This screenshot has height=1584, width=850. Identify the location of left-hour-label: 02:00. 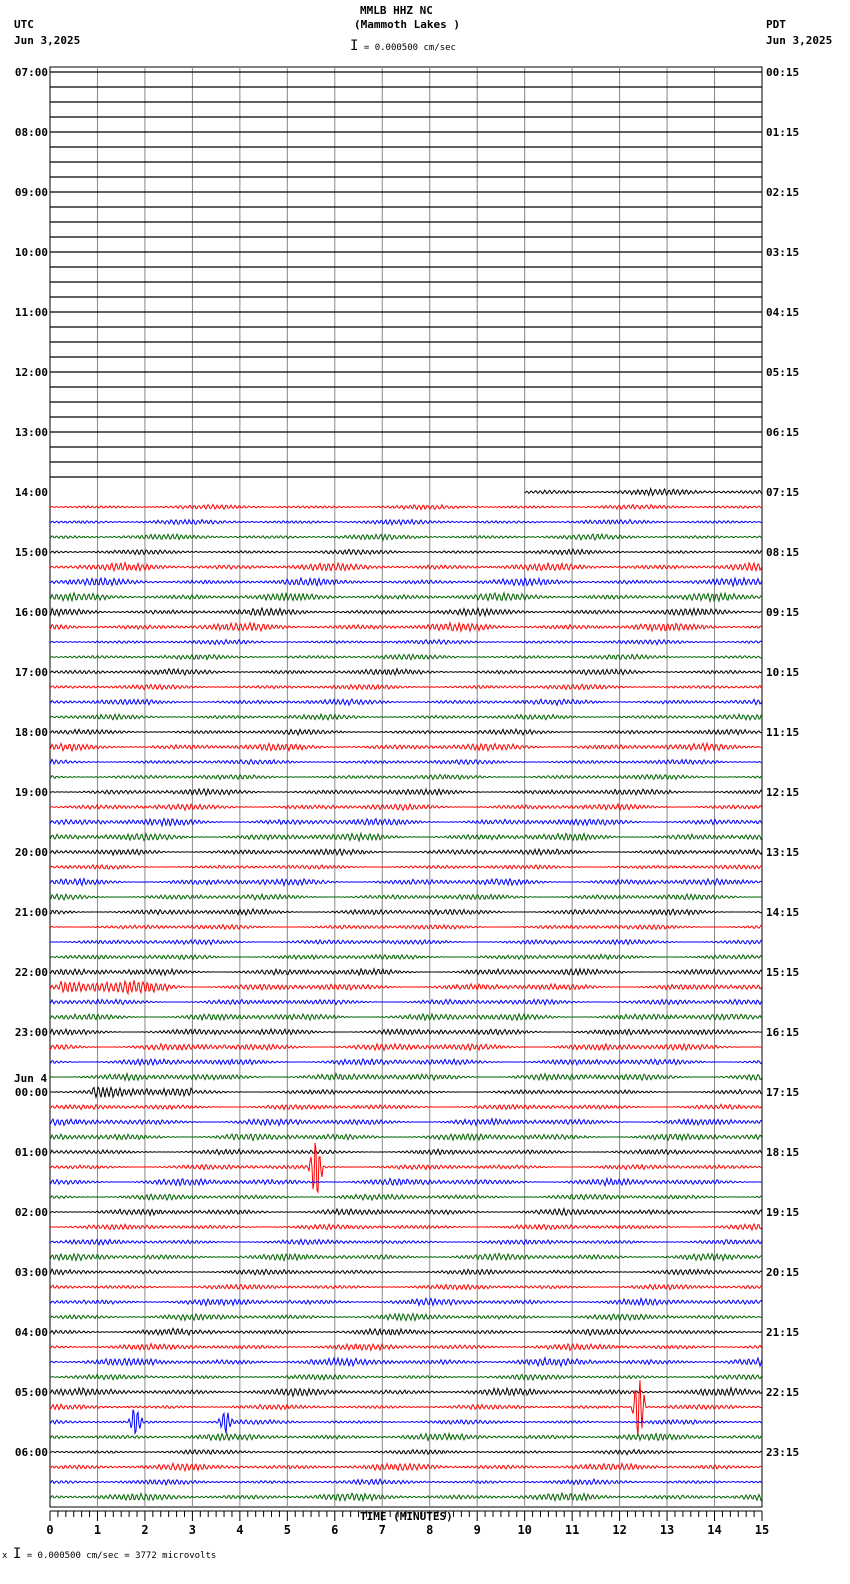
(31, 1212).